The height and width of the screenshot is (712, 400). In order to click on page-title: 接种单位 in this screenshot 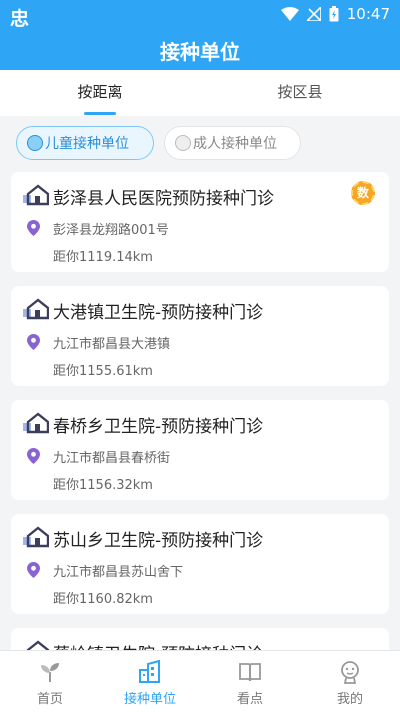, I will do `click(200, 52)`.